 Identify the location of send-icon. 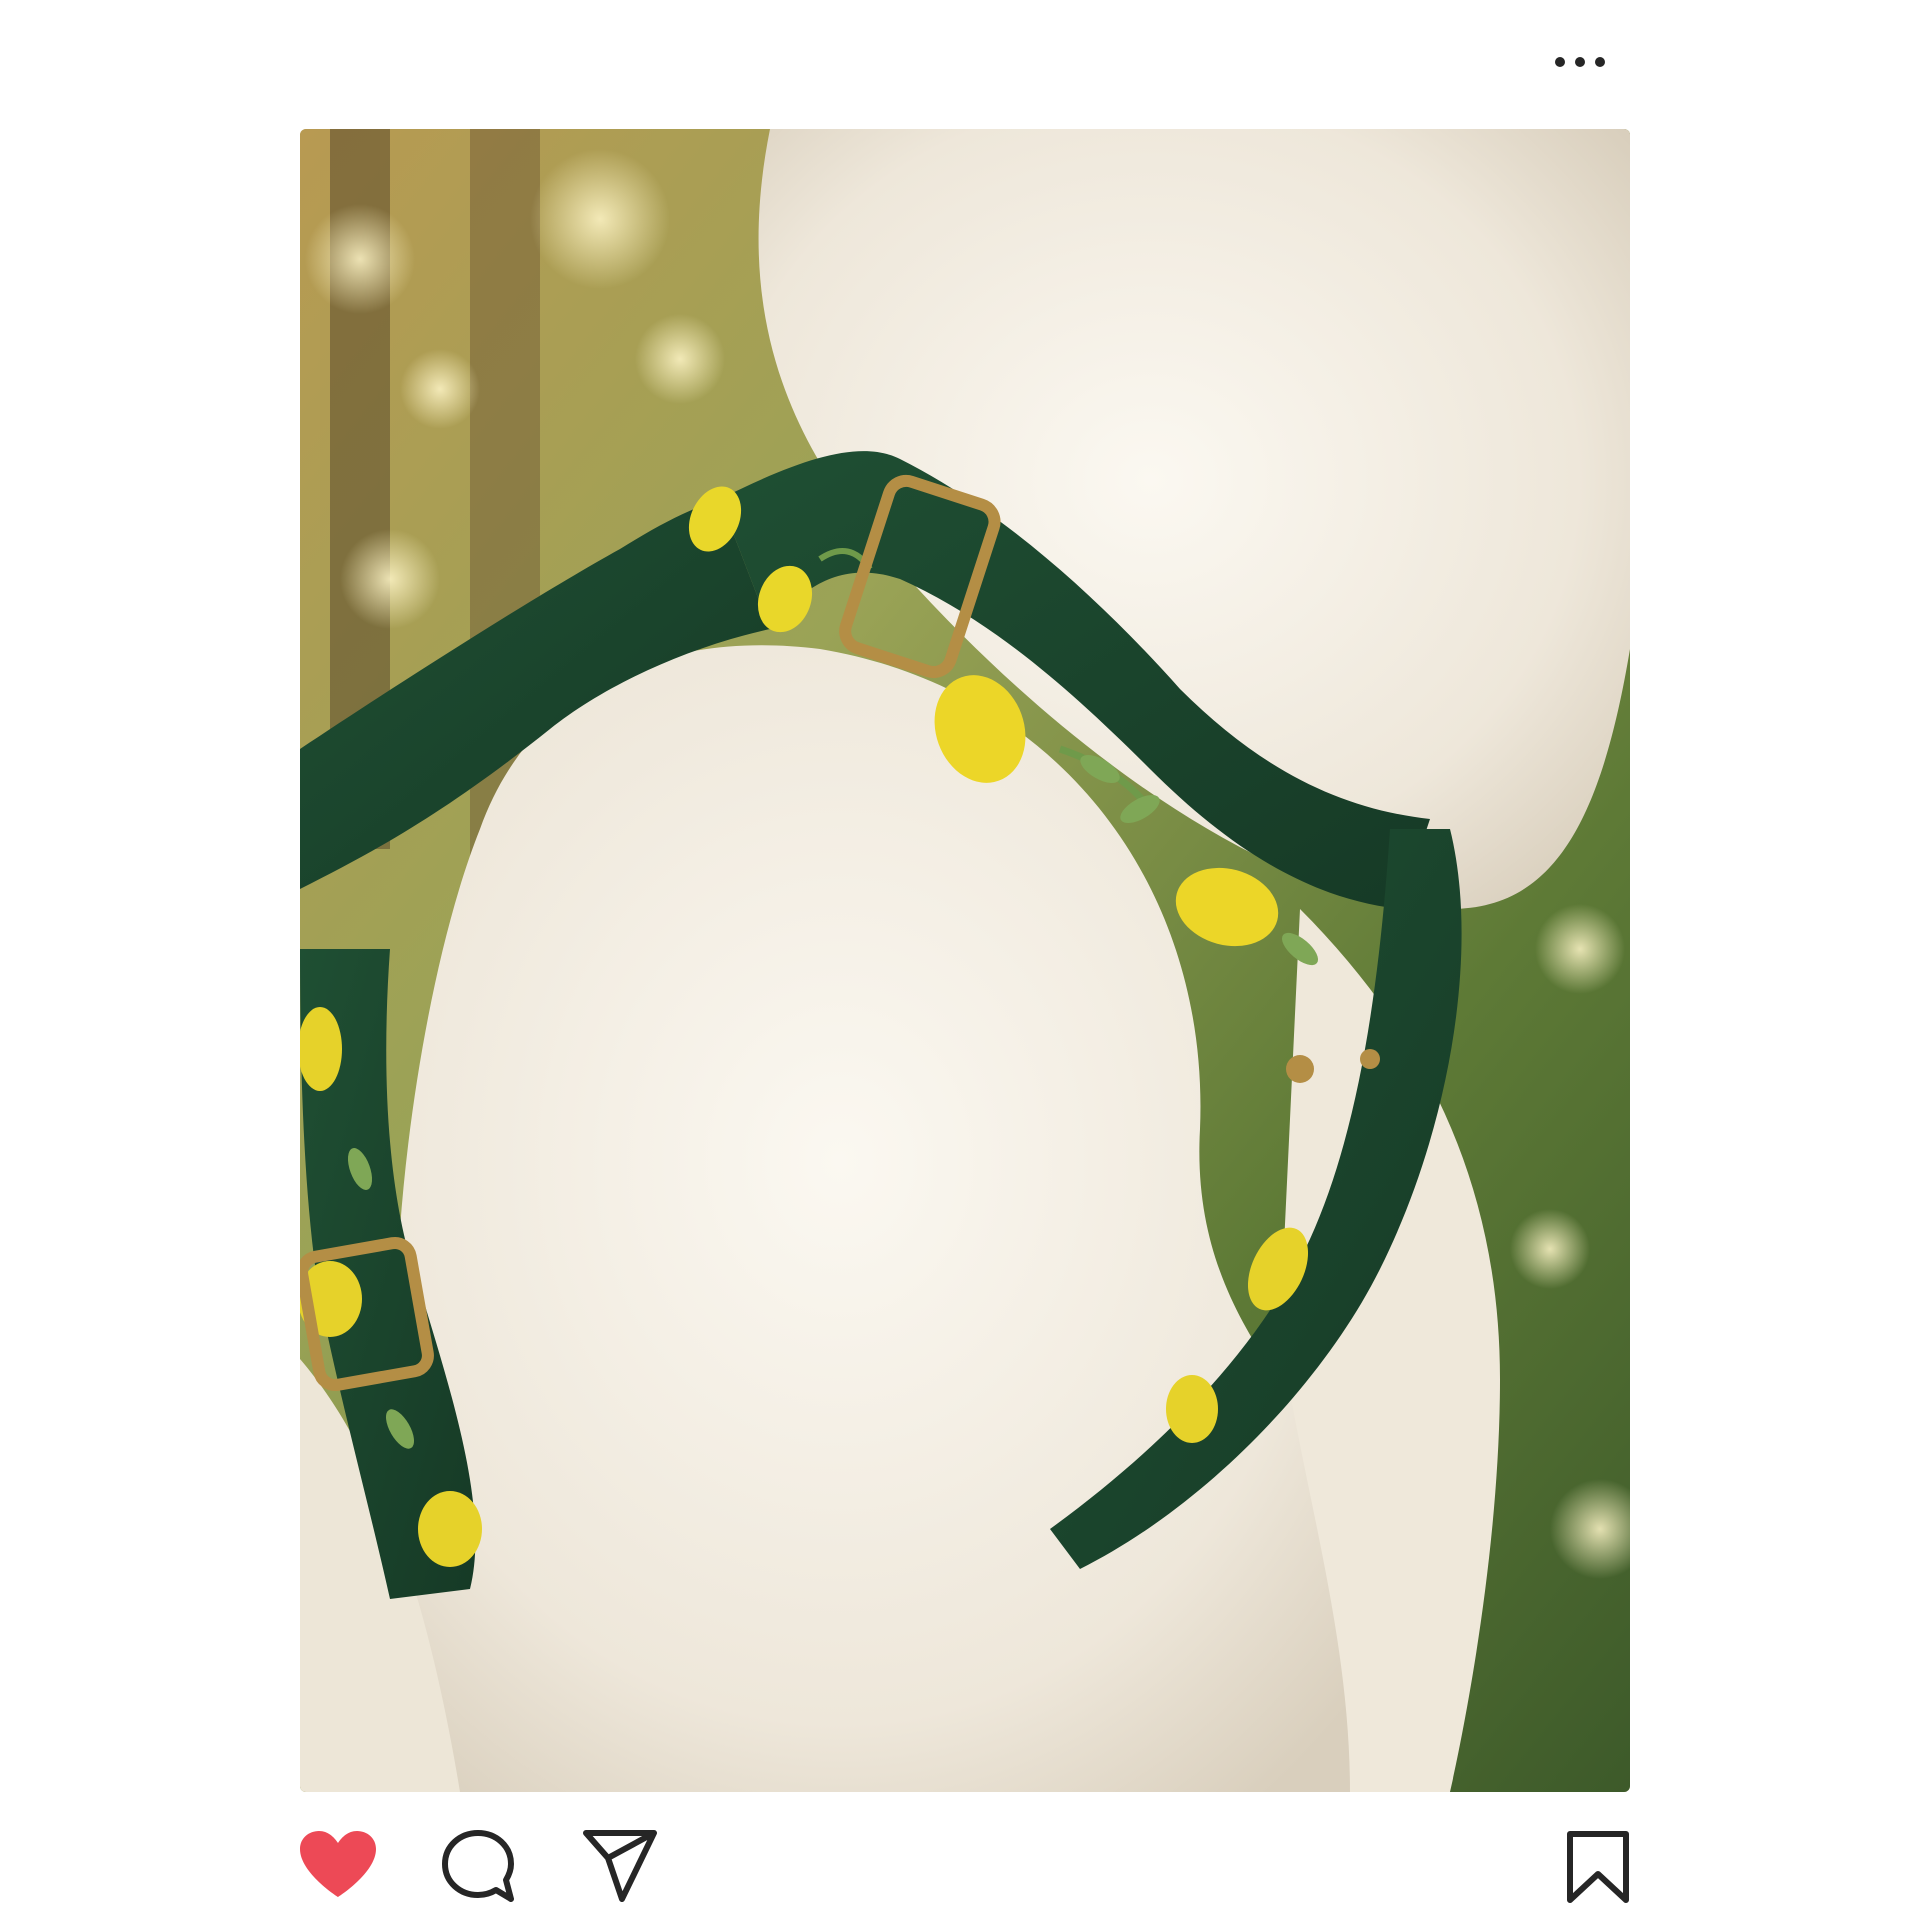
(620, 1866).